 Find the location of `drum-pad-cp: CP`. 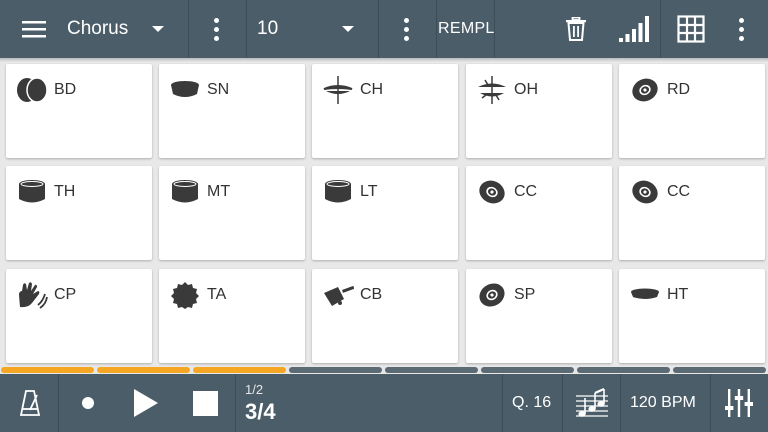

drum-pad-cp: CP is located at coordinates (79, 316).